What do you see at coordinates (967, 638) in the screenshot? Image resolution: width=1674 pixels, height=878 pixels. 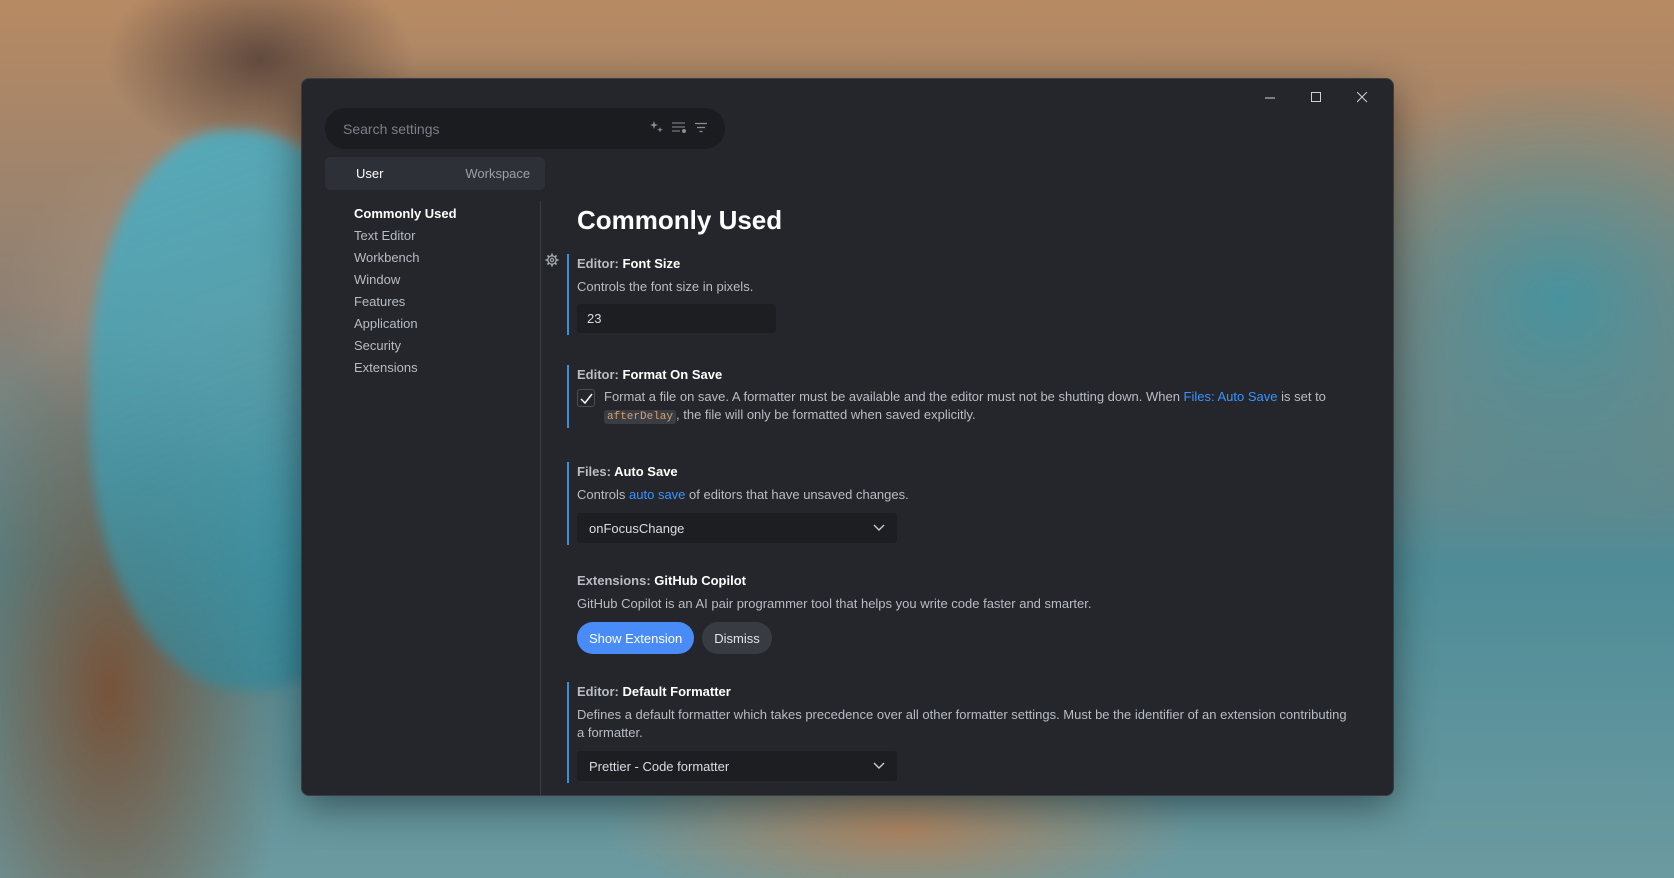 I see `copilot-actions: Show Extension Dismiss` at bounding box center [967, 638].